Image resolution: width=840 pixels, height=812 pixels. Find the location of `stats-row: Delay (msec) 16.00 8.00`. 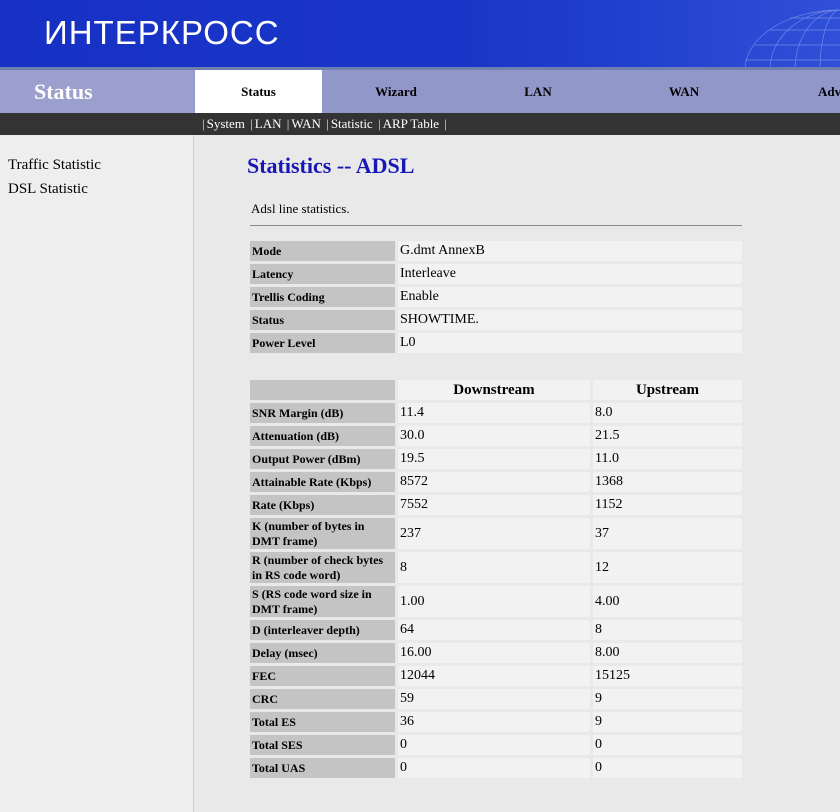

stats-row: Delay (msec) 16.00 8.00 is located at coordinates (496, 653).